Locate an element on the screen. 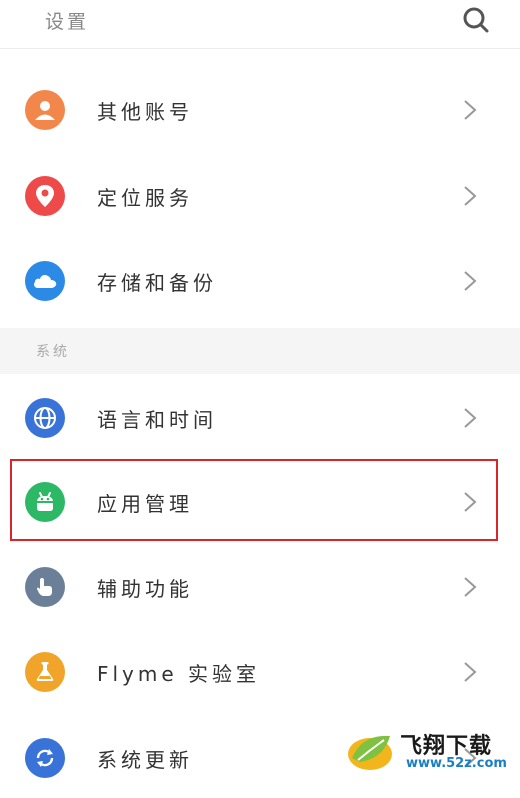 The height and width of the screenshot is (798, 520). search-icon is located at coordinates (476, 20).